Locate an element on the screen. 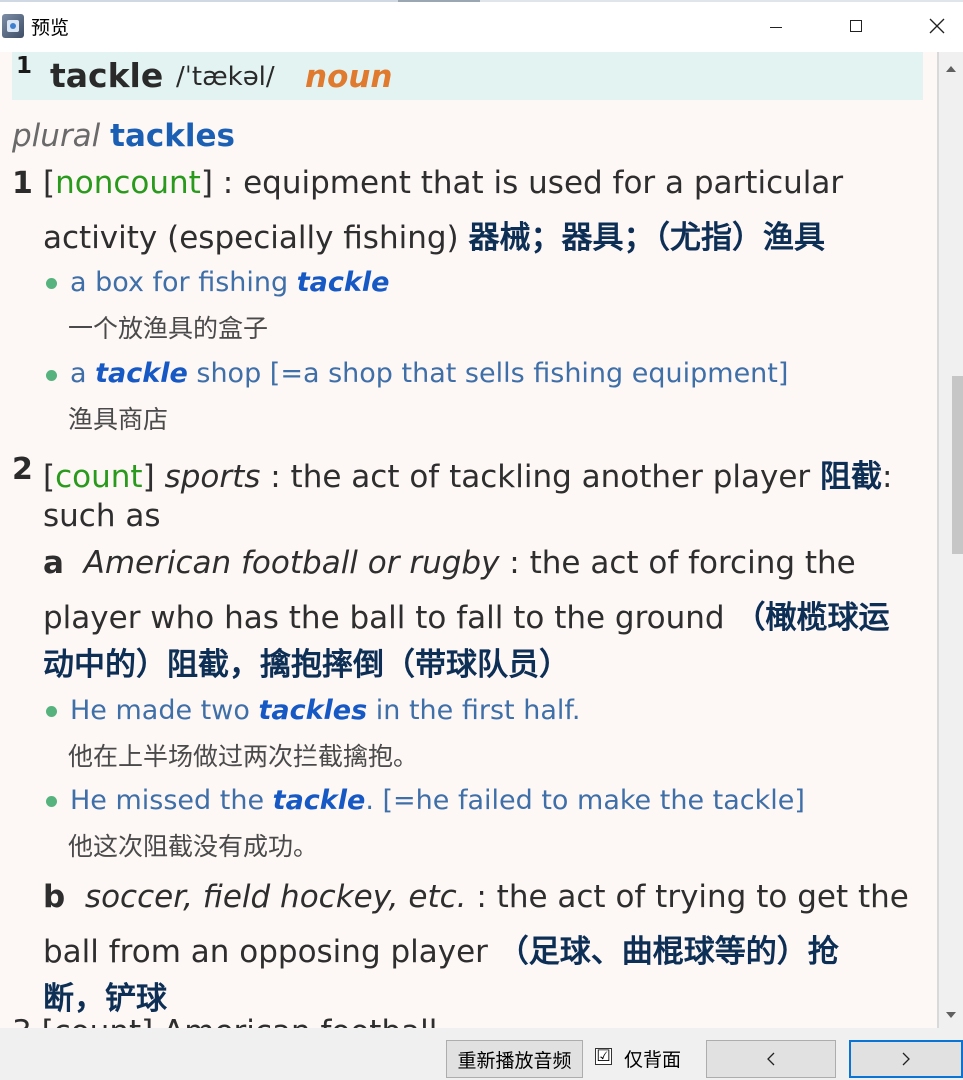 The image size is (963, 1080). subsense-letter: b is located at coordinates (54, 897).